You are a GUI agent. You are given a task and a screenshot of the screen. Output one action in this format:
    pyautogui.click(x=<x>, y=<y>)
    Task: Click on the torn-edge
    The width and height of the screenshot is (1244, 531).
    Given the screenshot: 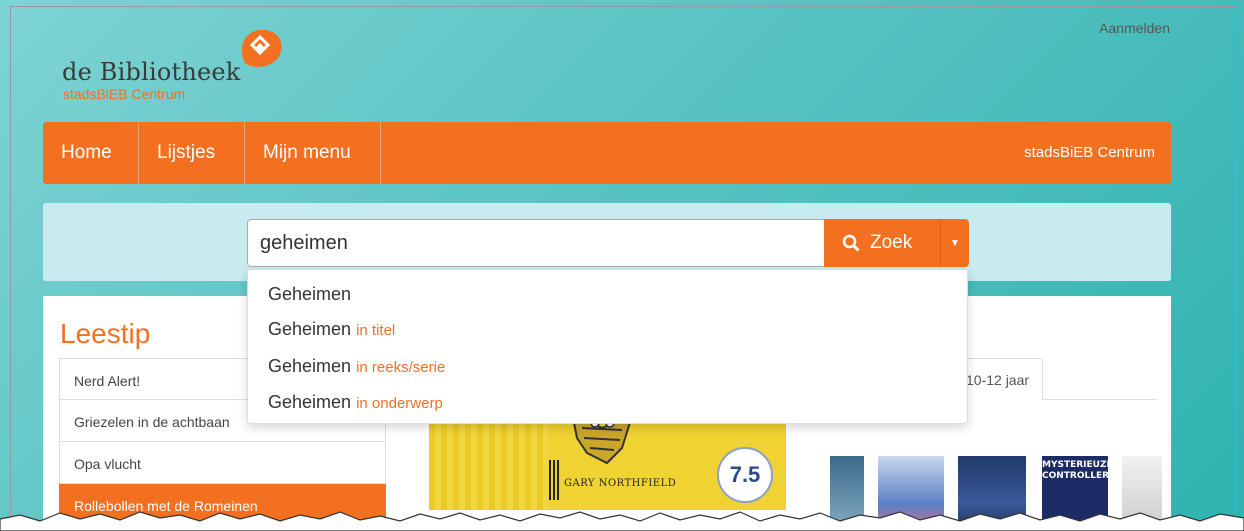 What is the action you would take?
    pyautogui.click(x=622, y=521)
    